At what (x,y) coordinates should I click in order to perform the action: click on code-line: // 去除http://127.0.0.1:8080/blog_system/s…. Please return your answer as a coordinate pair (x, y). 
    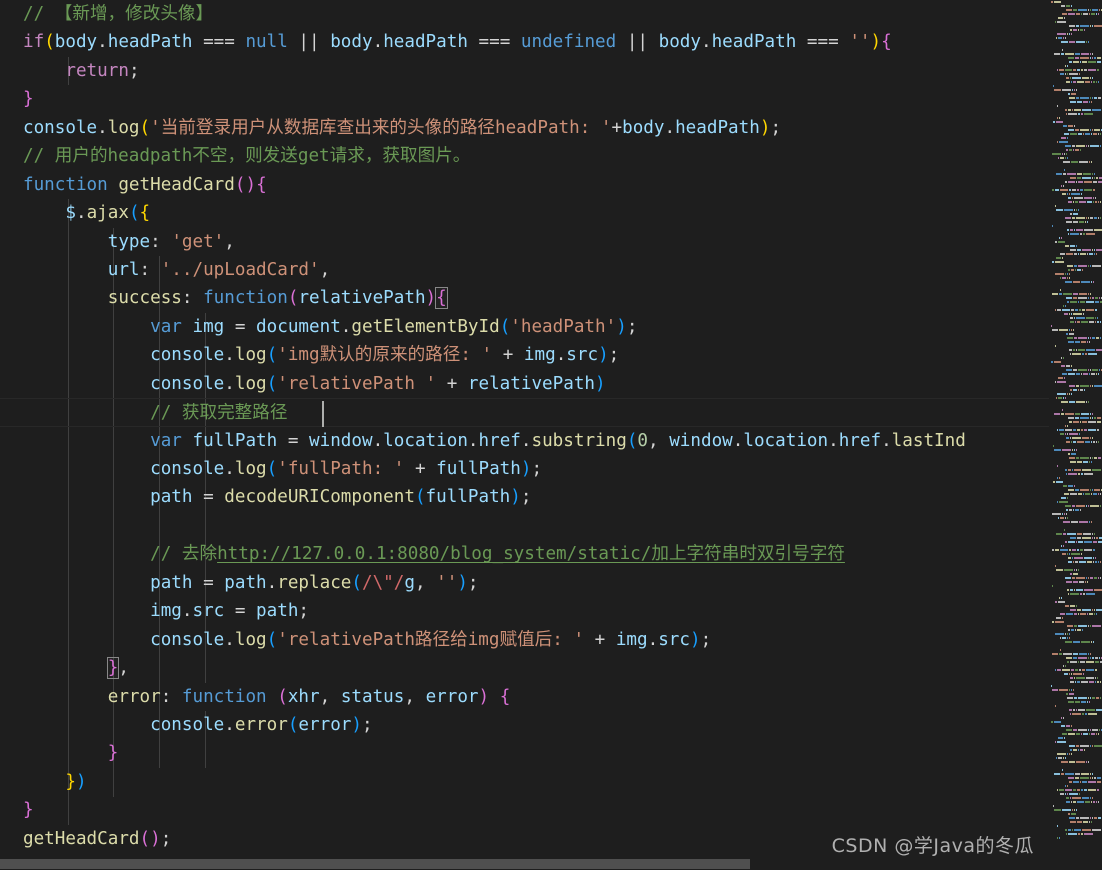
    Looking at the image, I should click on (524, 554).